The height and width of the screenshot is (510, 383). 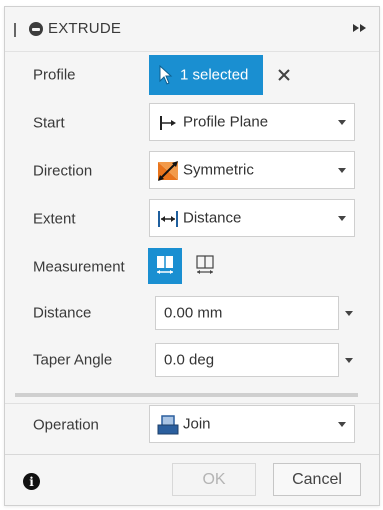 I want to click on start-row: Start Profile Plane, so click(x=192, y=123).